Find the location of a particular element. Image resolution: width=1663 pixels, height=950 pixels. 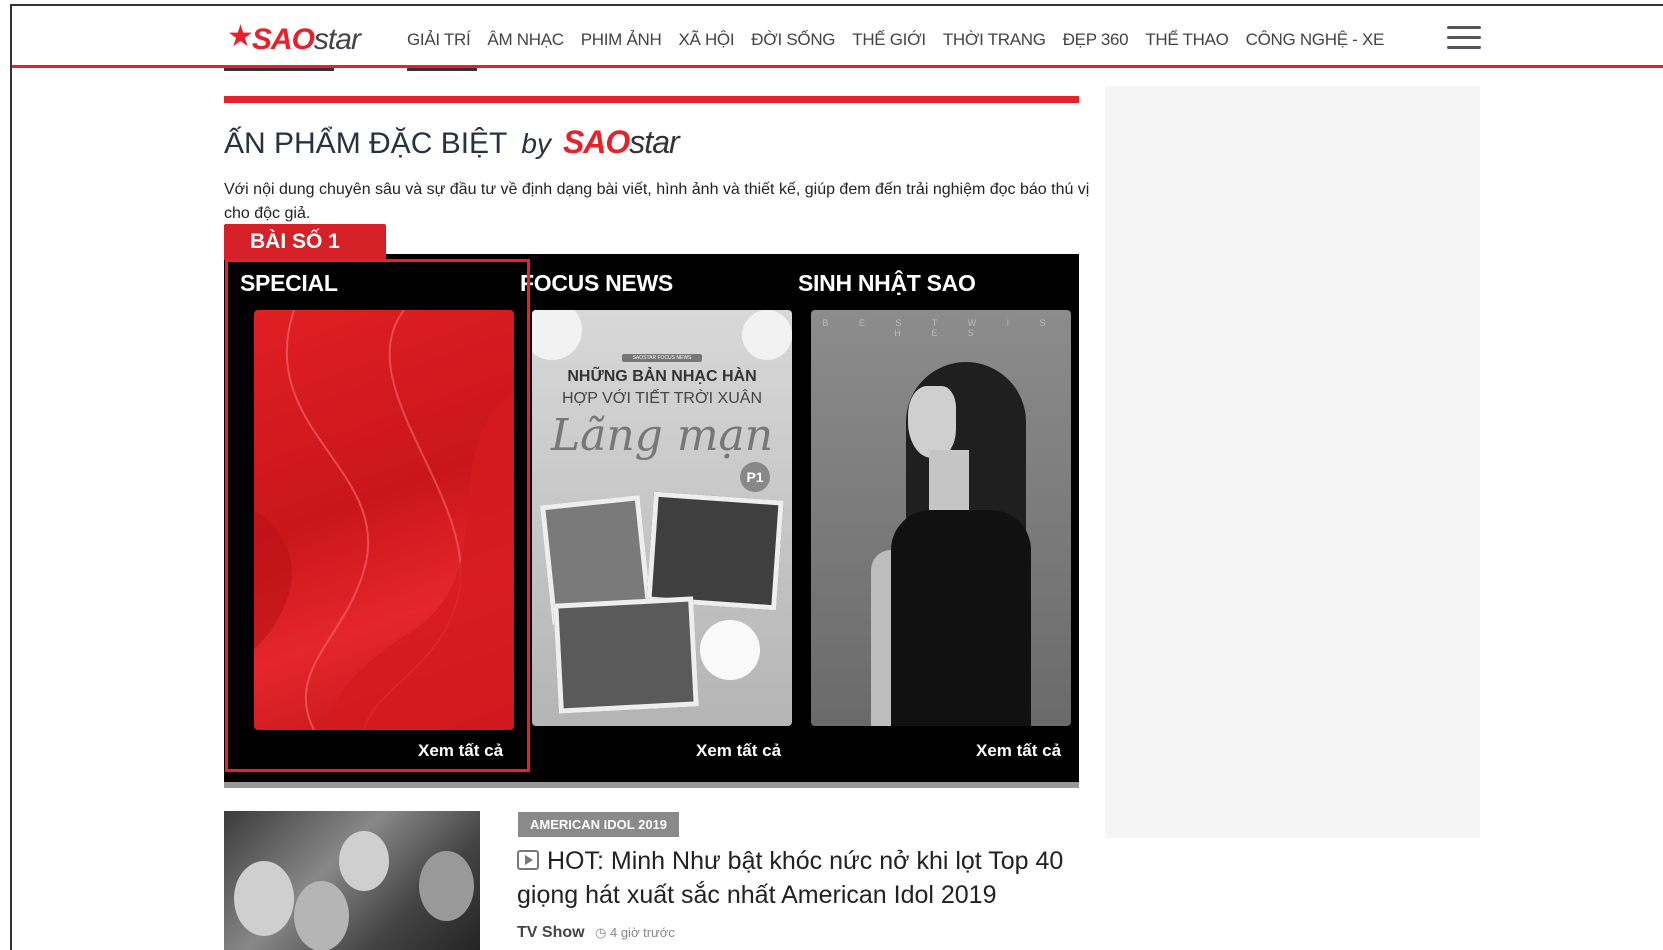

focus-news-headline-1: NHỮNG BẢN NHẠC HÀN is located at coordinates (662, 376).